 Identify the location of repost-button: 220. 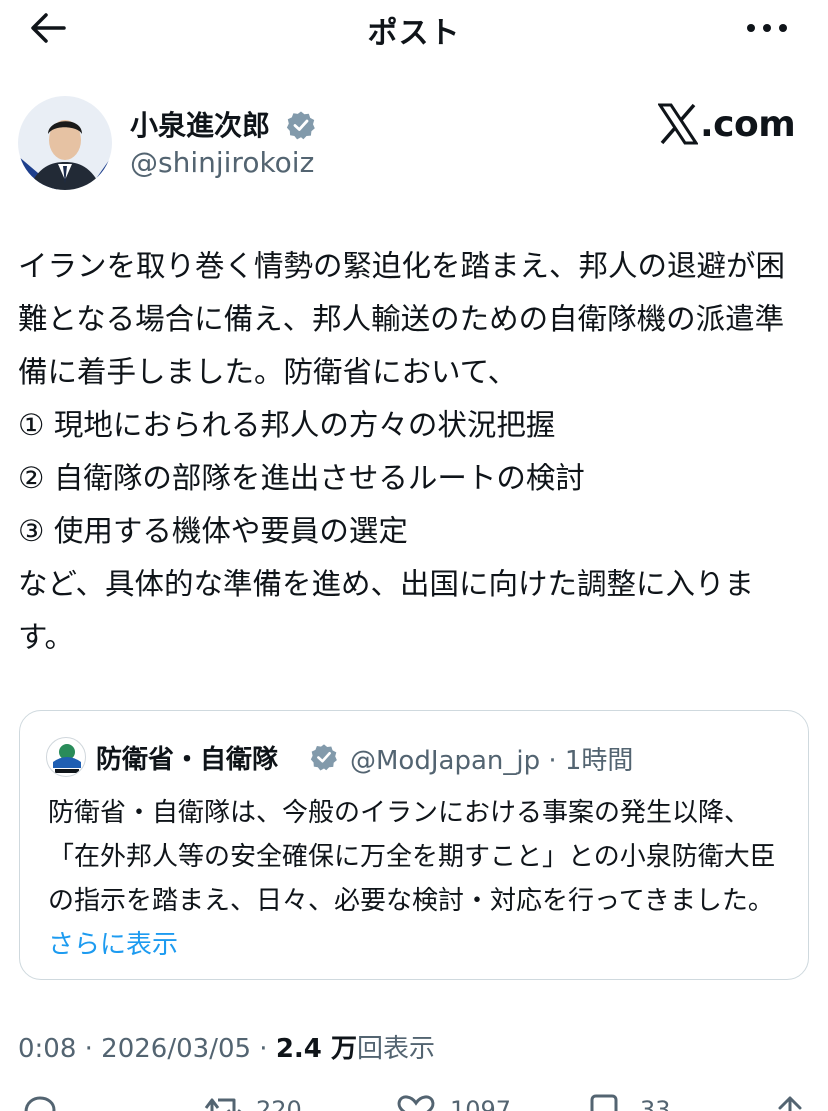
(265, 1102).